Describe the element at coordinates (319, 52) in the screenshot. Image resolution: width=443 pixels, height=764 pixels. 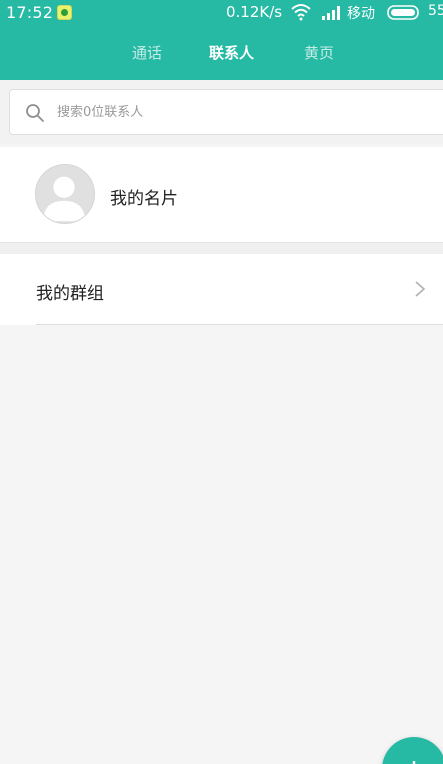
I see `tab-yellow-pages: 黄页` at that location.